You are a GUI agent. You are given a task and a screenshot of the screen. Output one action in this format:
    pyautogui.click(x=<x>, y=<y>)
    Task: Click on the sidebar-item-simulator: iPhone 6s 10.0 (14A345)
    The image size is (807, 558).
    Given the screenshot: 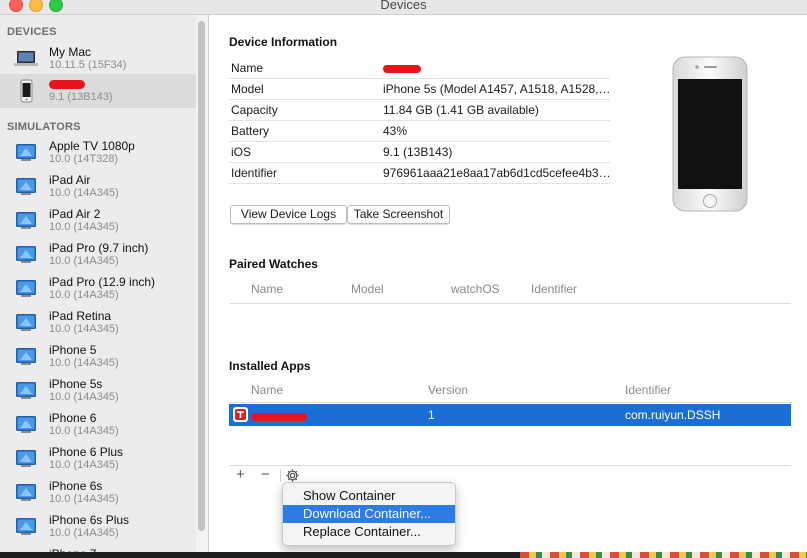 What is the action you would take?
    pyautogui.click(x=98, y=493)
    